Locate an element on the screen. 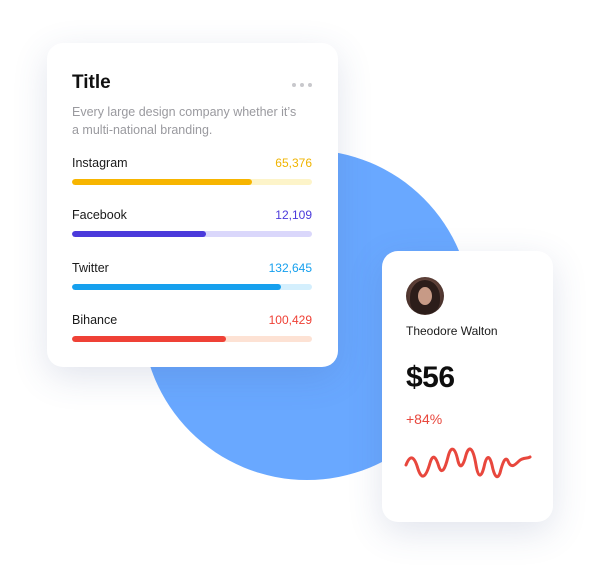  stat-bihance: Bihance 100,429 is located at coordinates (192, 327).